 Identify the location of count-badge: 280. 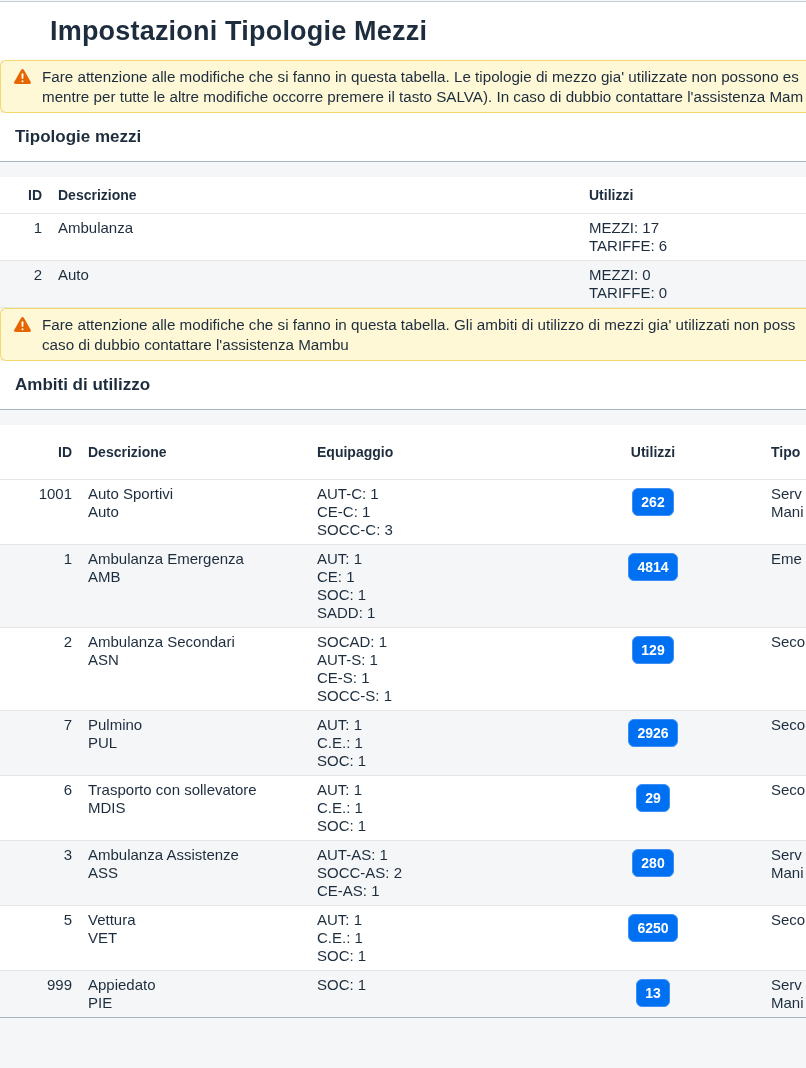
(653, 863).